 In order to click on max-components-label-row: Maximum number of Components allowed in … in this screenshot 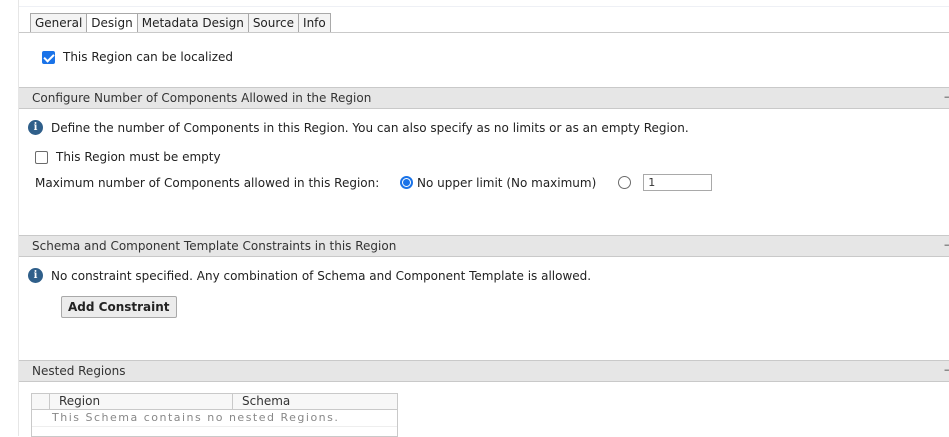, I will do `click(207, 183)`.